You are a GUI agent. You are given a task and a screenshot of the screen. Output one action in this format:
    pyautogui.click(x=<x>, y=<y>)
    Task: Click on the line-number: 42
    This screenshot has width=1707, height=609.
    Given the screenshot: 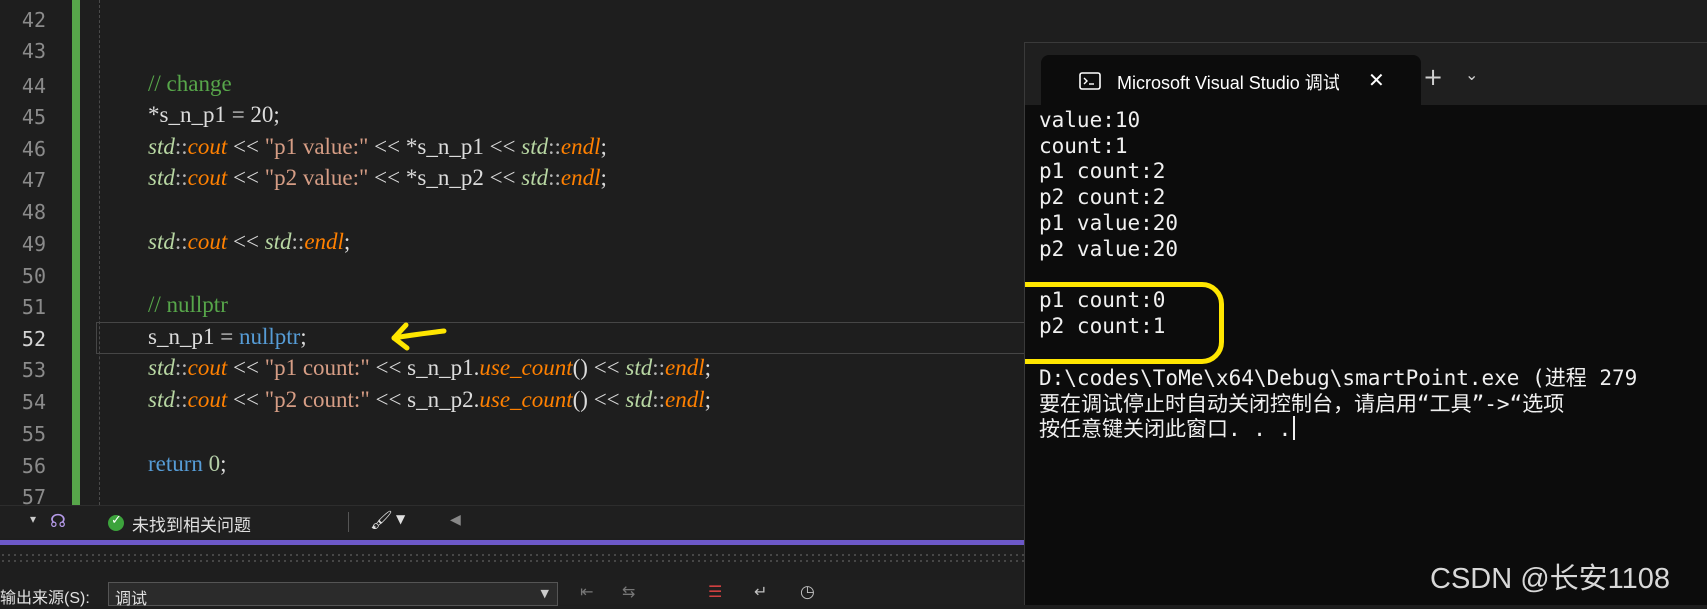 What is the action you would take?
    pyautogui.click(x=33, y=20)
    